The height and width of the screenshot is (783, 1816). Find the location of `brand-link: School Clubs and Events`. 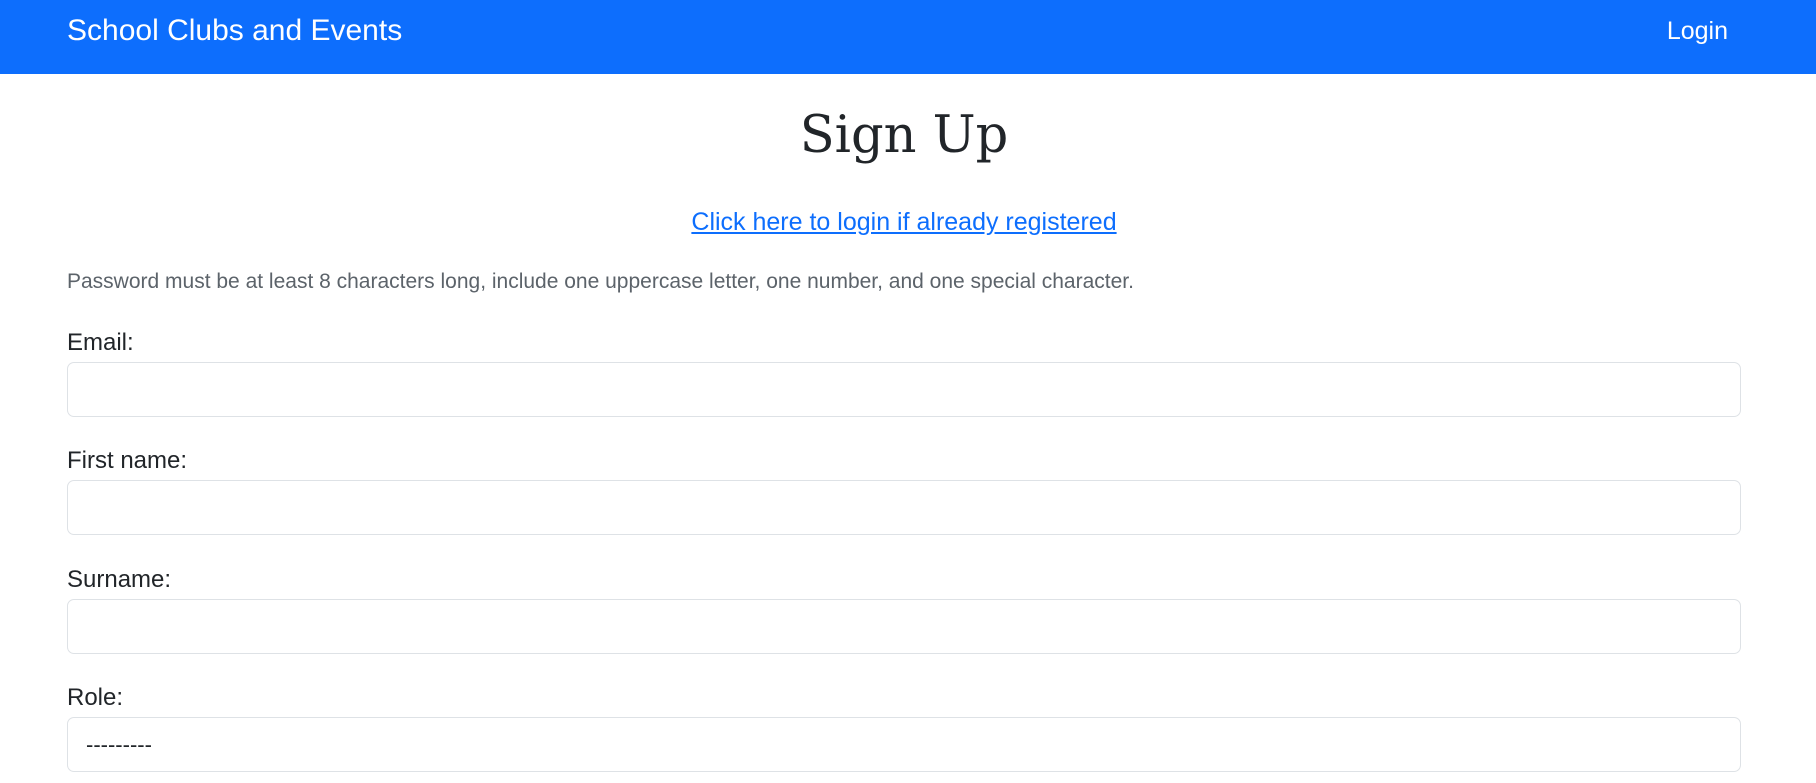

brand-link: School Clubs and Events is located at coordinates (234, 31).